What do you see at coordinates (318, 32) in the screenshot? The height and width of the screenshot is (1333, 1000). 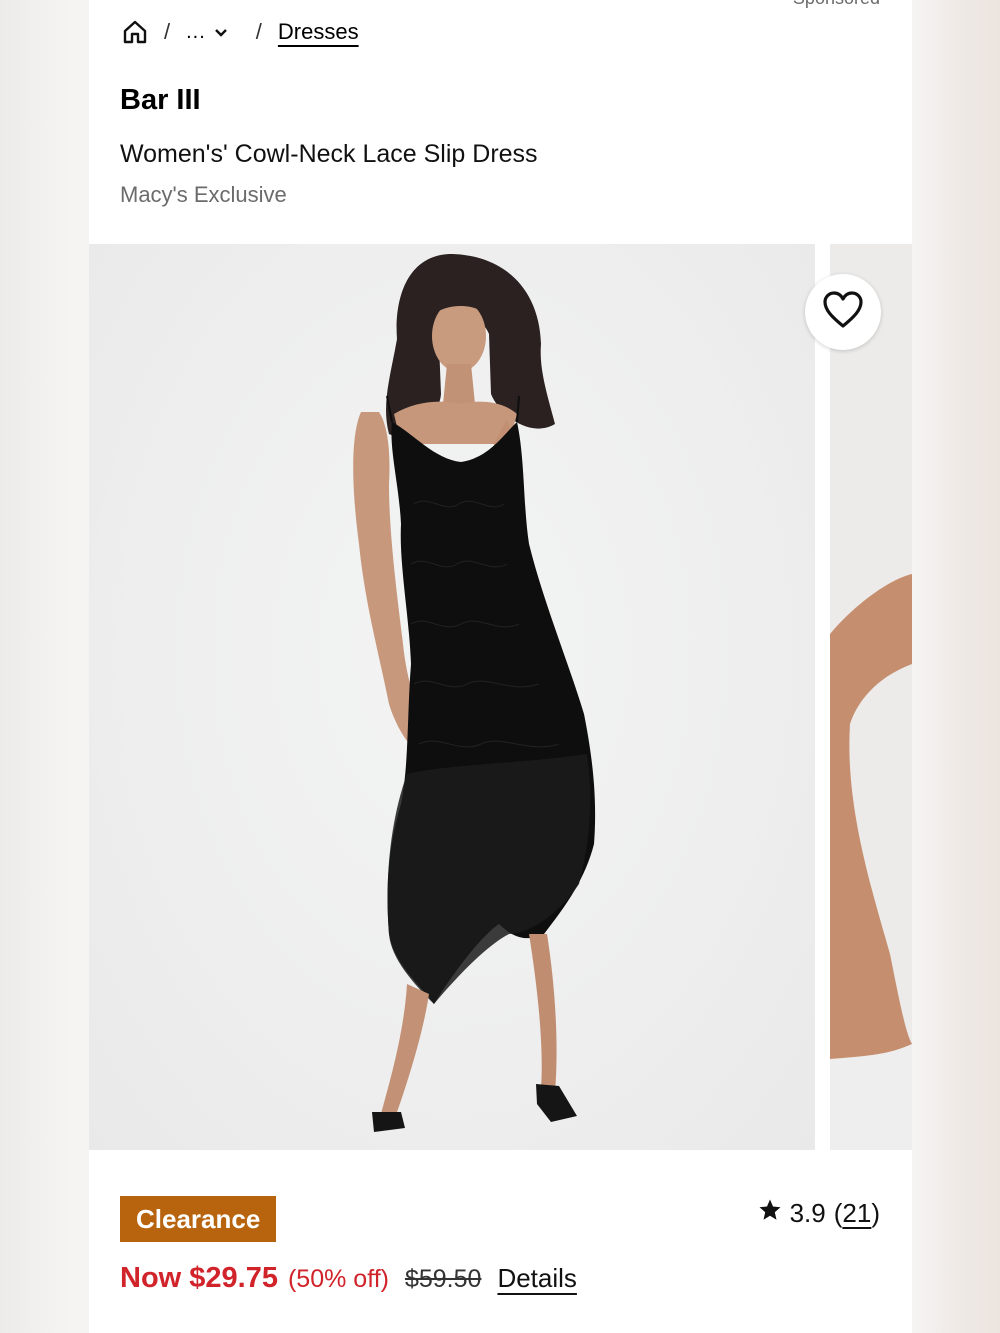 I see `breadcrumb-dresses-link: Dresses` at bounding box center [318, 32].